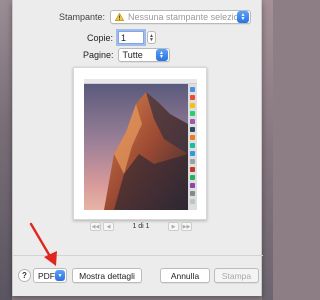 Image resolution: width=320 pixels, height=300 pixels. Describe the element at coordinates (173, 226) in the screenshot. I see `next-page-button: ▶` at that location.